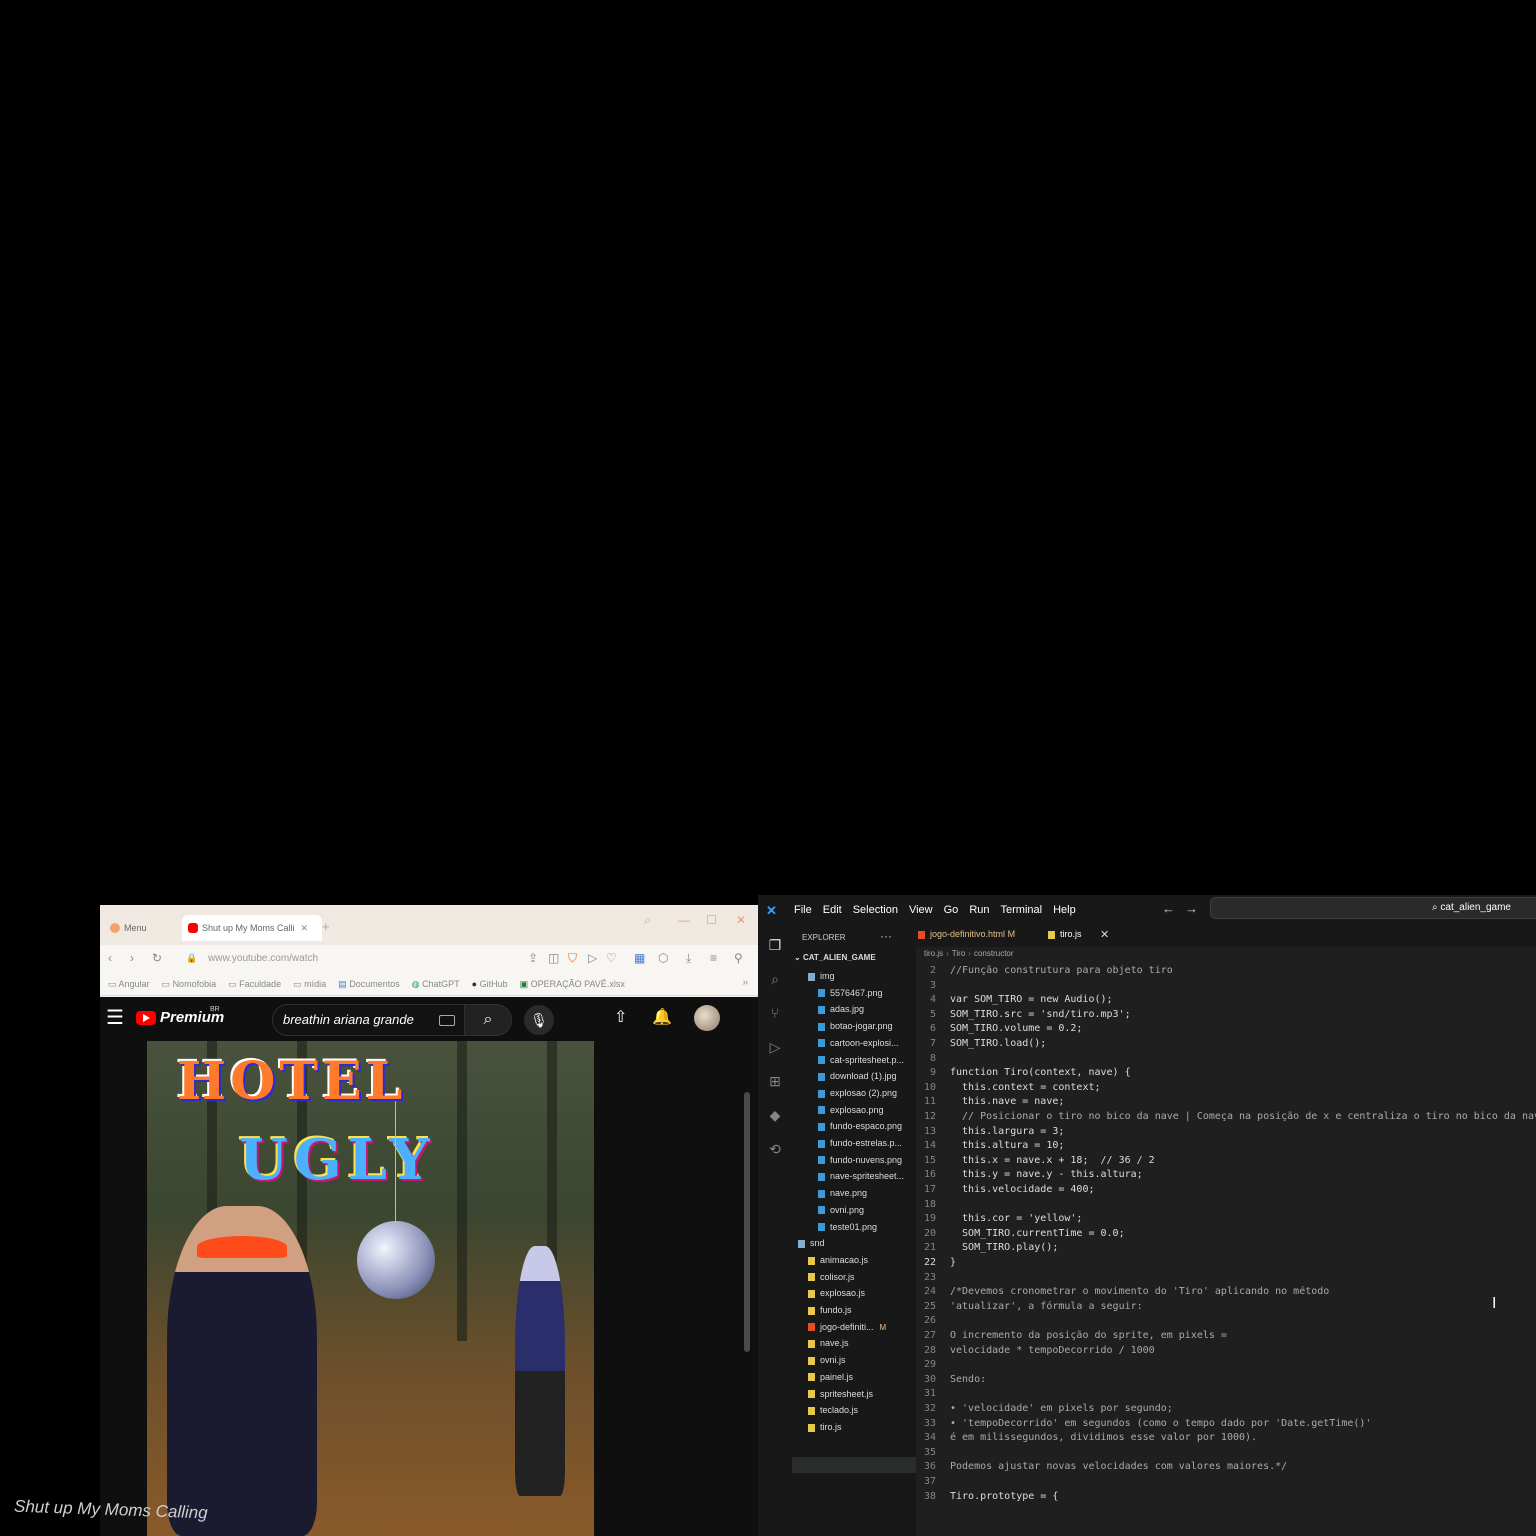  I want to click on menu-file: File, so click(803, 910).